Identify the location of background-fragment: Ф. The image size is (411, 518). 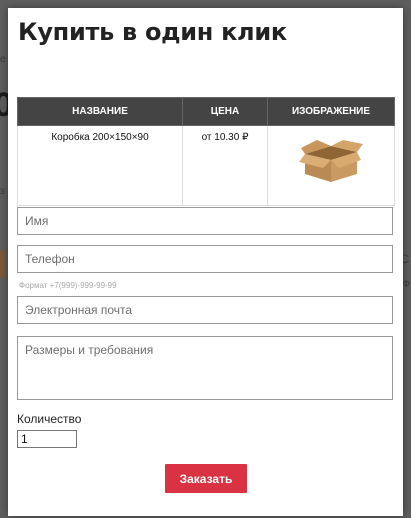
(406, 284).